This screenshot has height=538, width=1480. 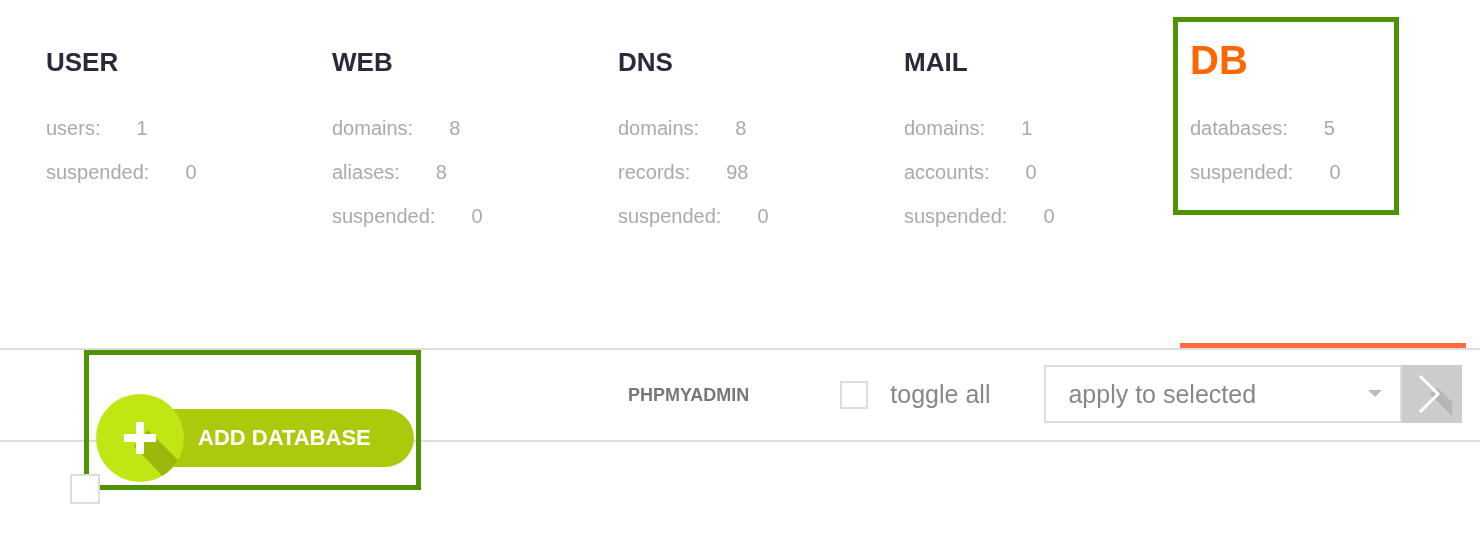 I want to click on toggle-all-checkbox, so click(x=854, y=394).